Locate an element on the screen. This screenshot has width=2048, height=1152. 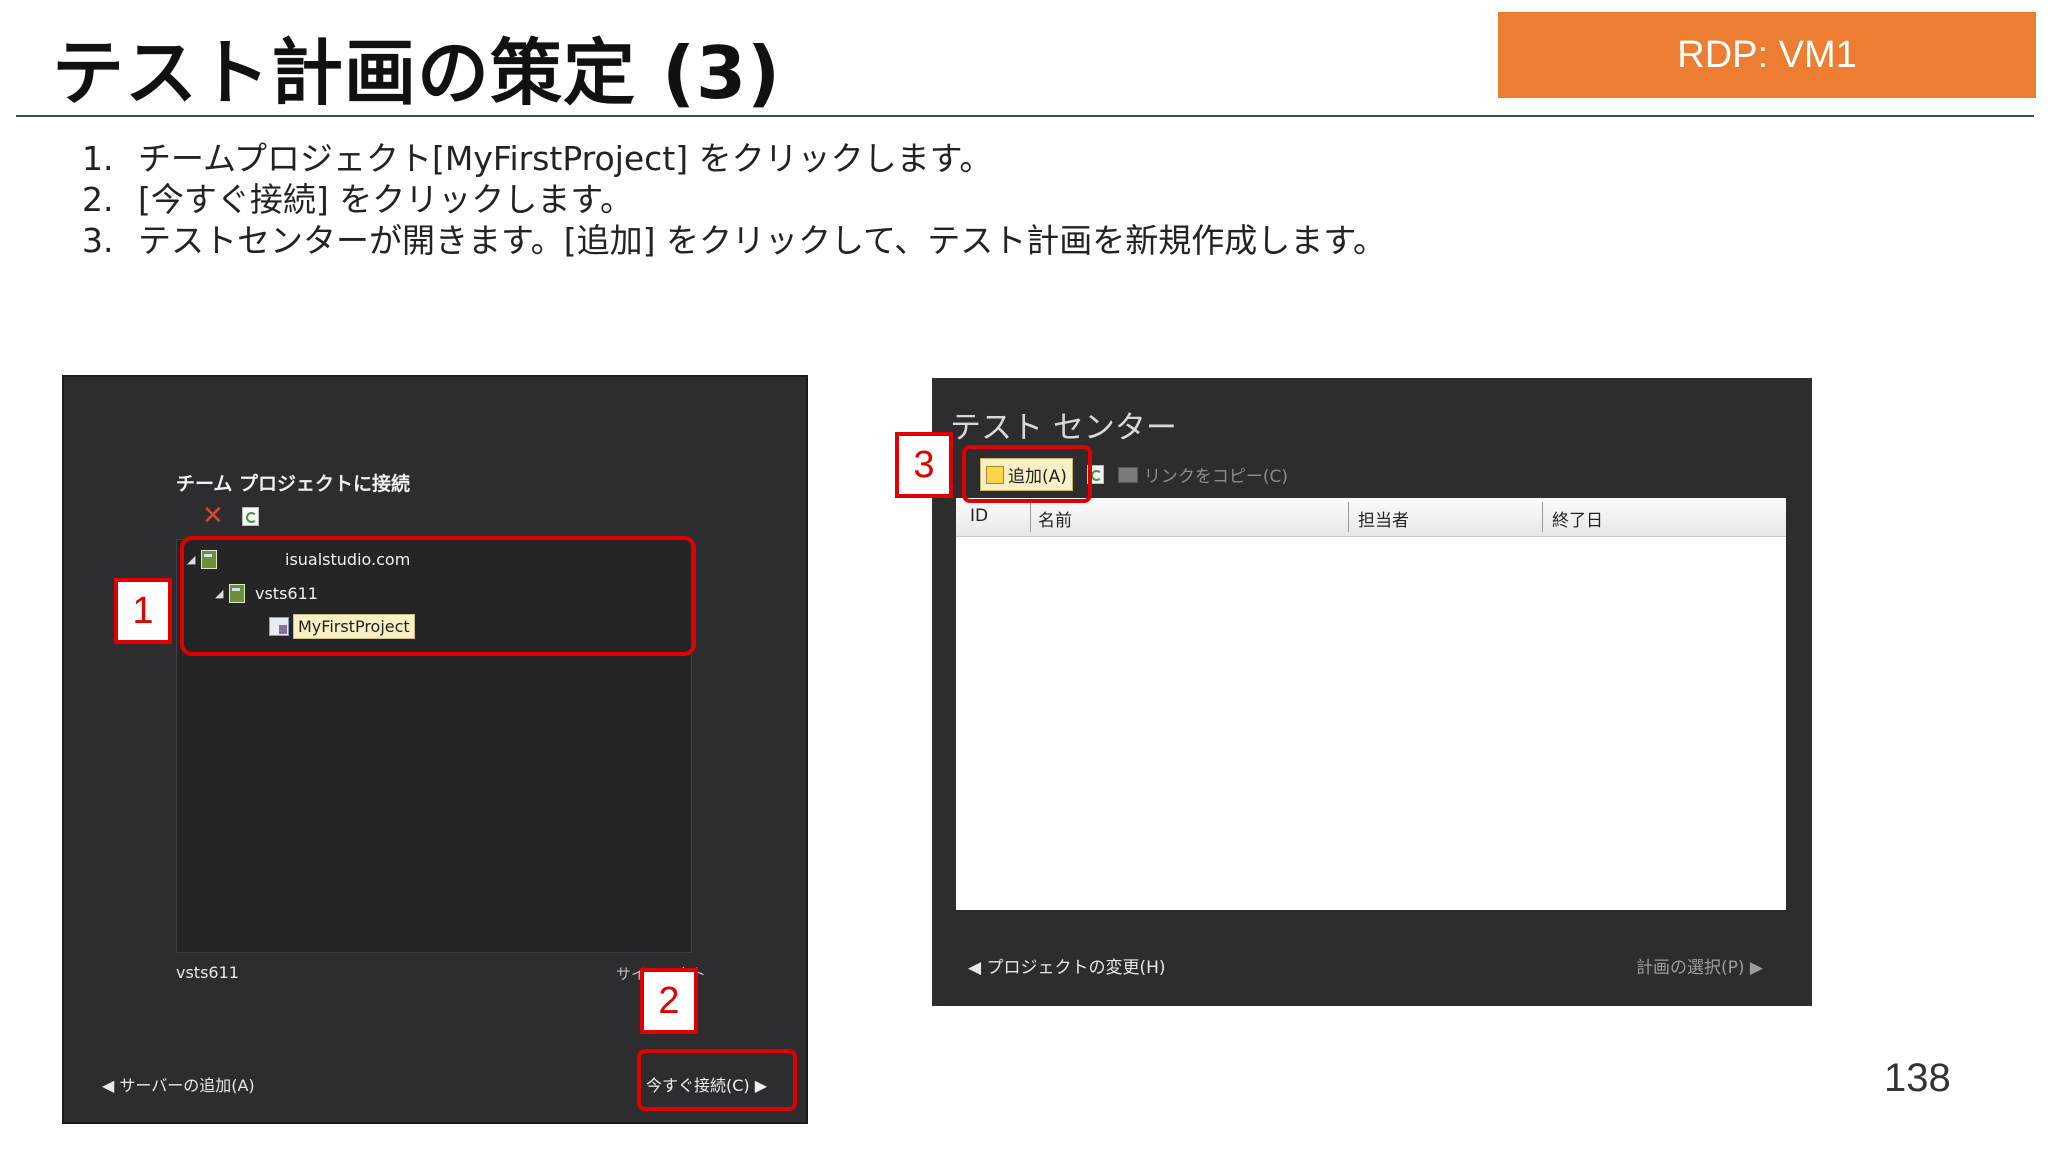
add-server-button: ◀ サーバーの追加(A) is located at coordinates (178, 1084).